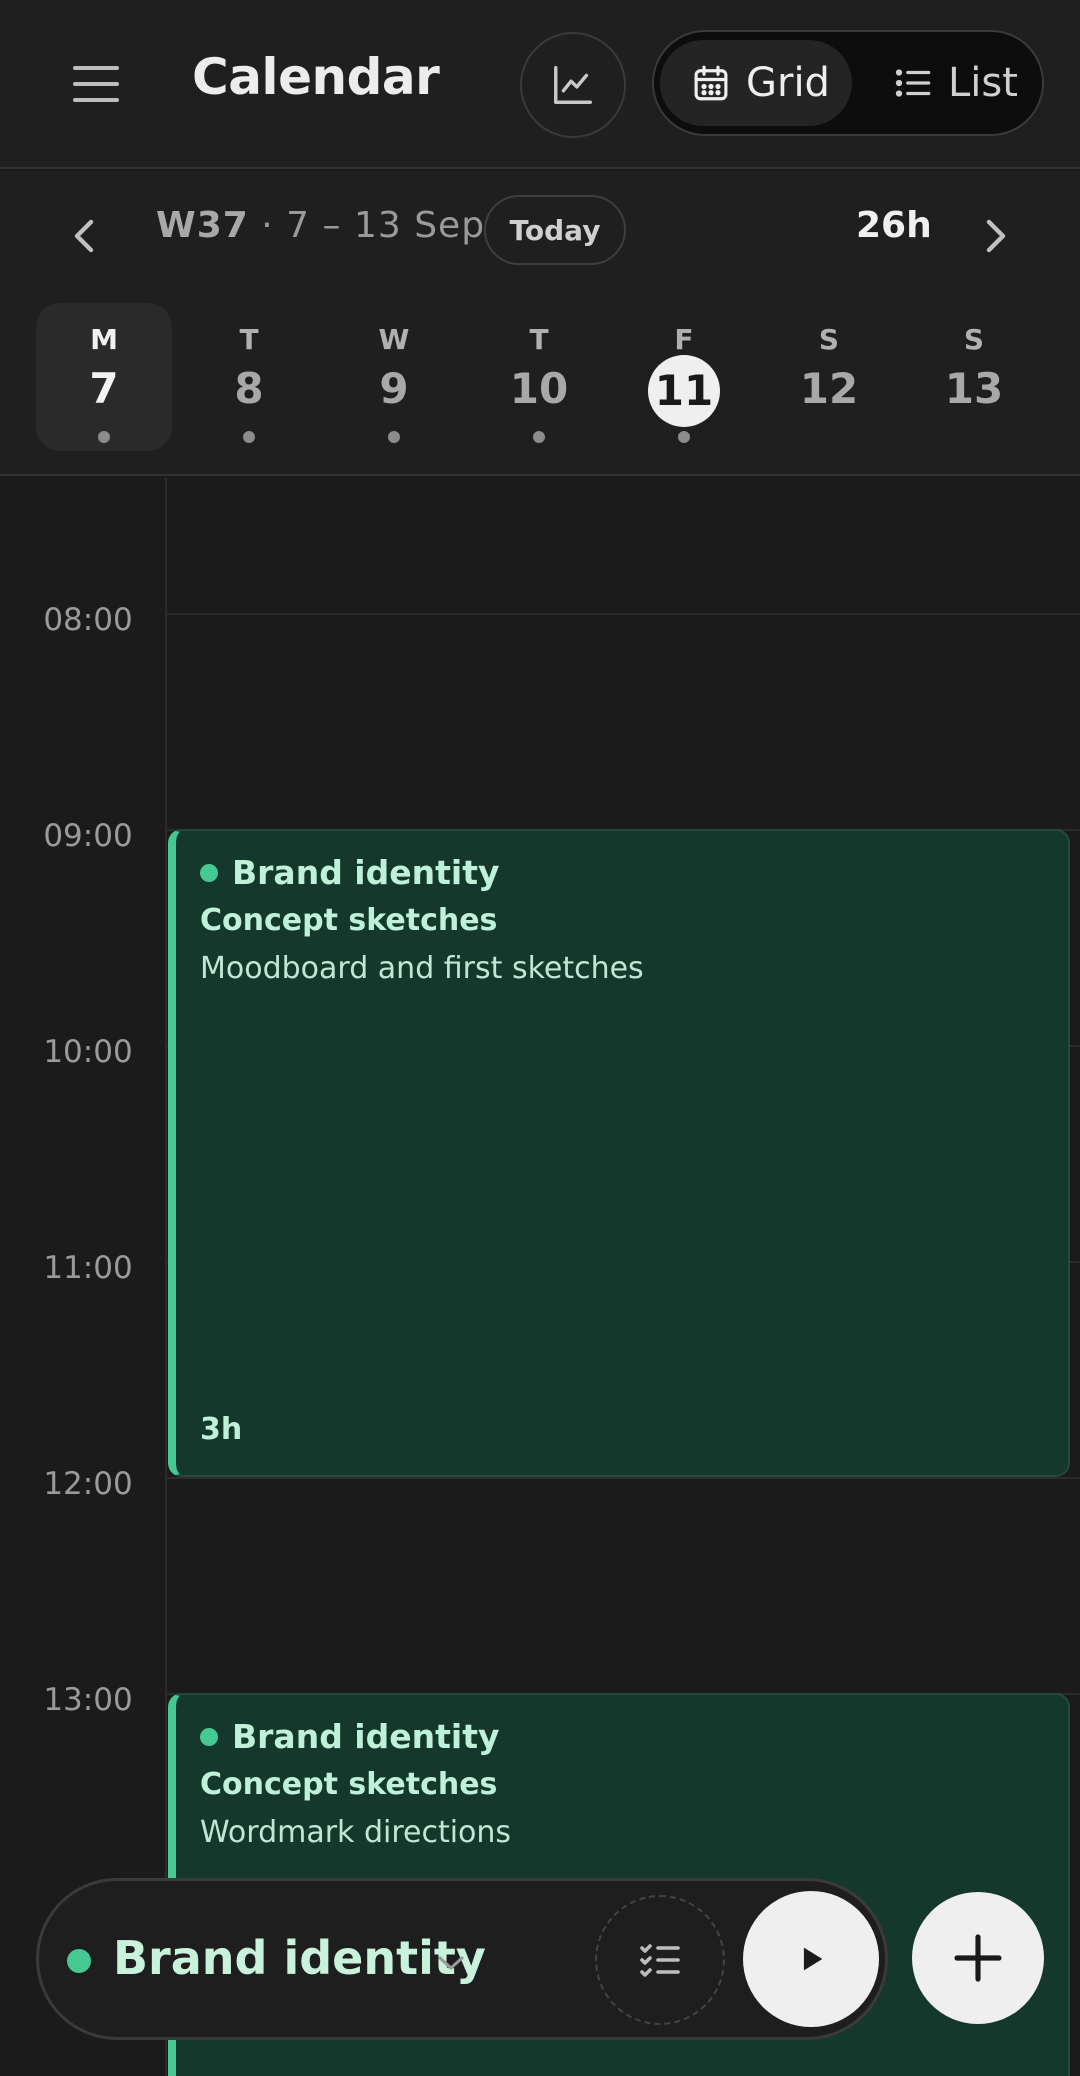 Image resolution: width=1080 pixels, height=2076 pixels. I want to click on previous-week-button, so click(84, 236).